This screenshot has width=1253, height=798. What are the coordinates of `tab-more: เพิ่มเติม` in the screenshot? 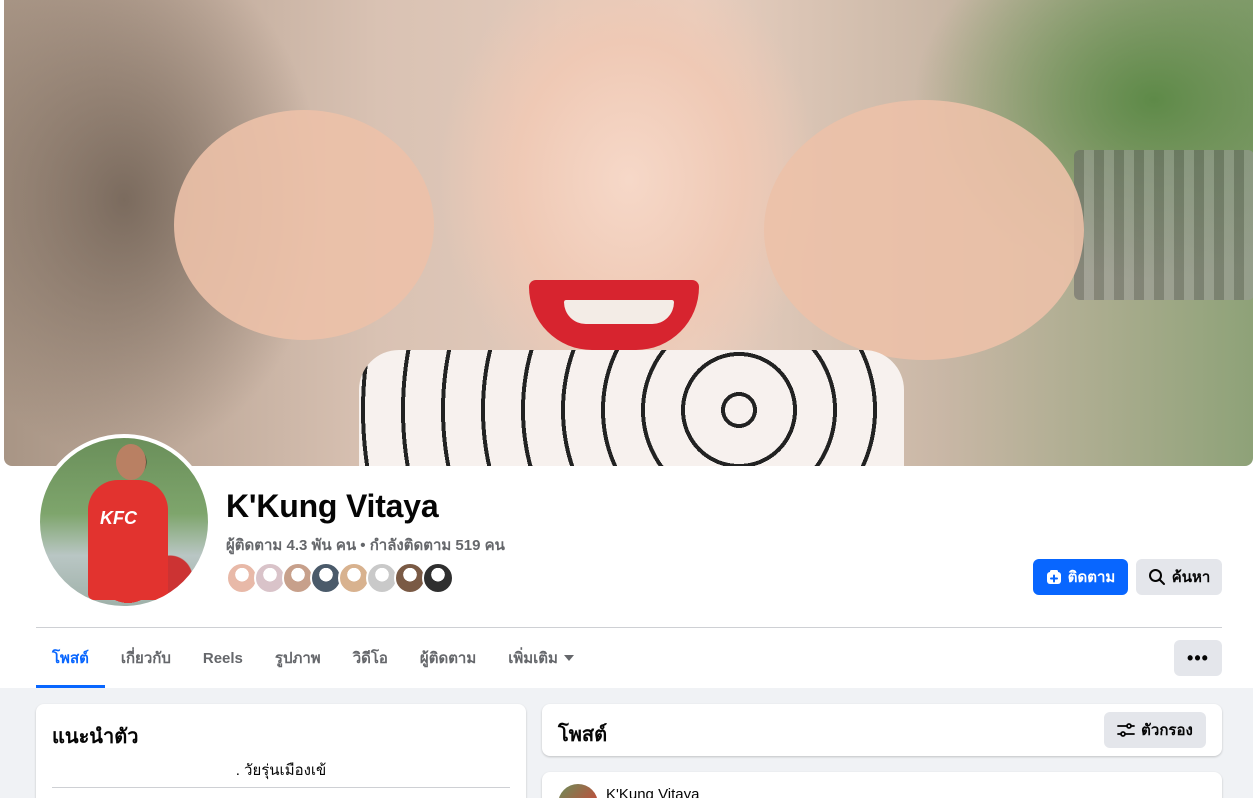 It's located at (541, 658).